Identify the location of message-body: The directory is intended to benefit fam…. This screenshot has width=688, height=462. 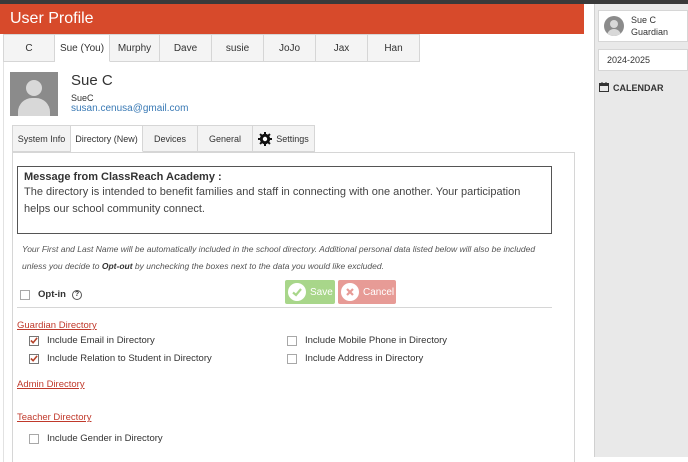
(272, 200).